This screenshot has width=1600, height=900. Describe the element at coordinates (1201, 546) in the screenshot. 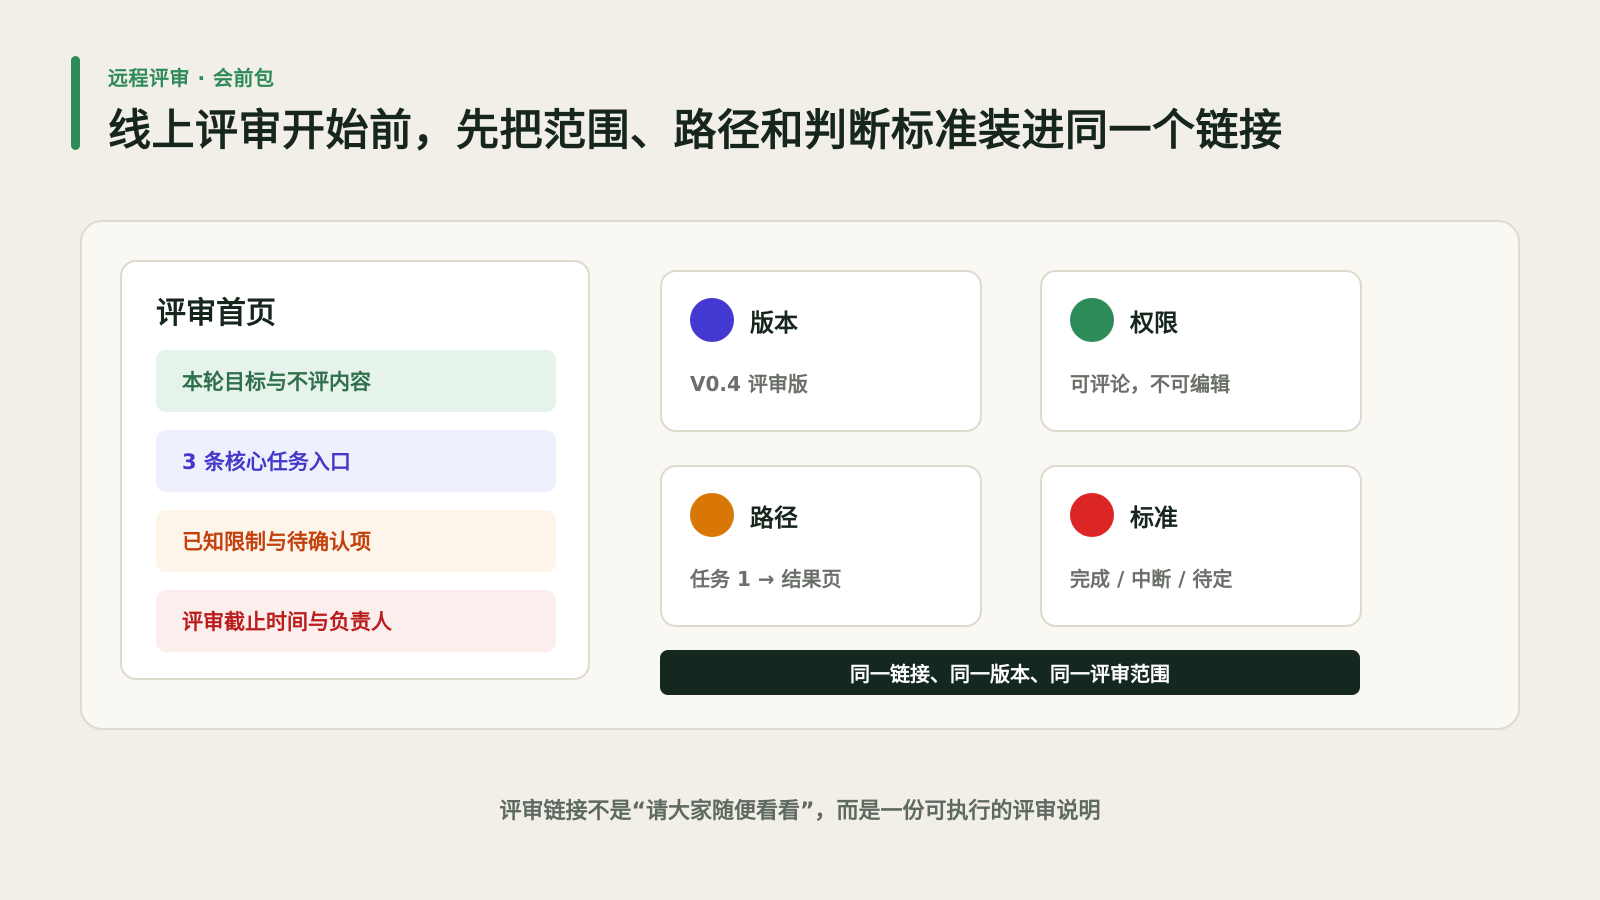

I see `info-card-criteria: 标准 完成 / 中断 / 待定` at that location.